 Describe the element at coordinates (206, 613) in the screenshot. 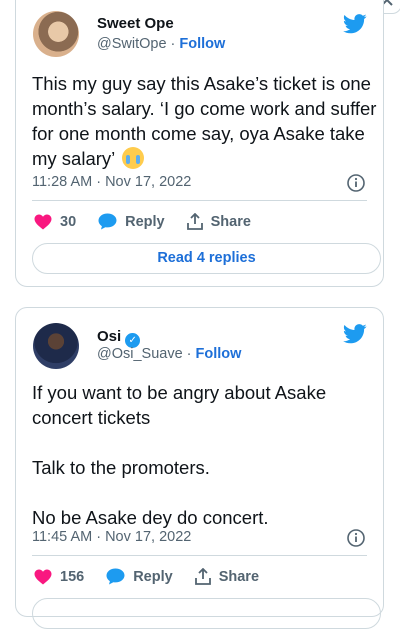

I see `read-replies-button` at that location.